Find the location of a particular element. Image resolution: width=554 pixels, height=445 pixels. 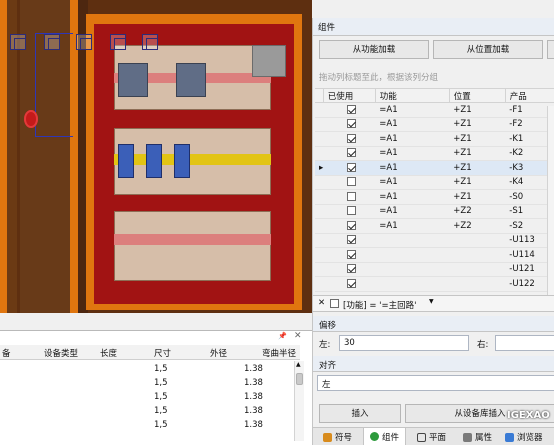

scroll-thumb is located at coordinates (299, 379).